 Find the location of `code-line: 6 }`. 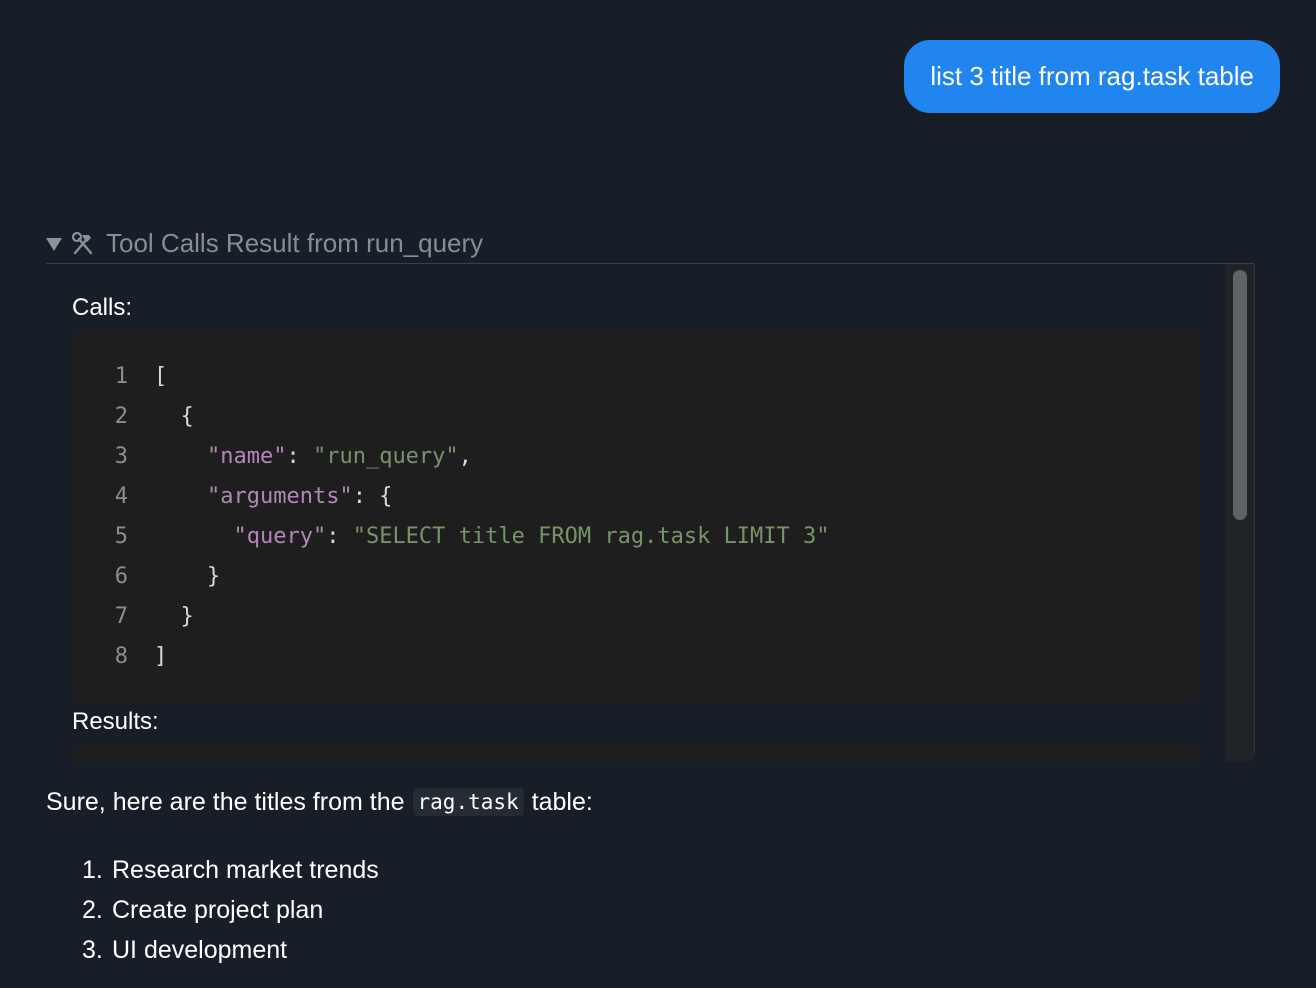

code-line: 6 } is located at coordinates (146, 576).